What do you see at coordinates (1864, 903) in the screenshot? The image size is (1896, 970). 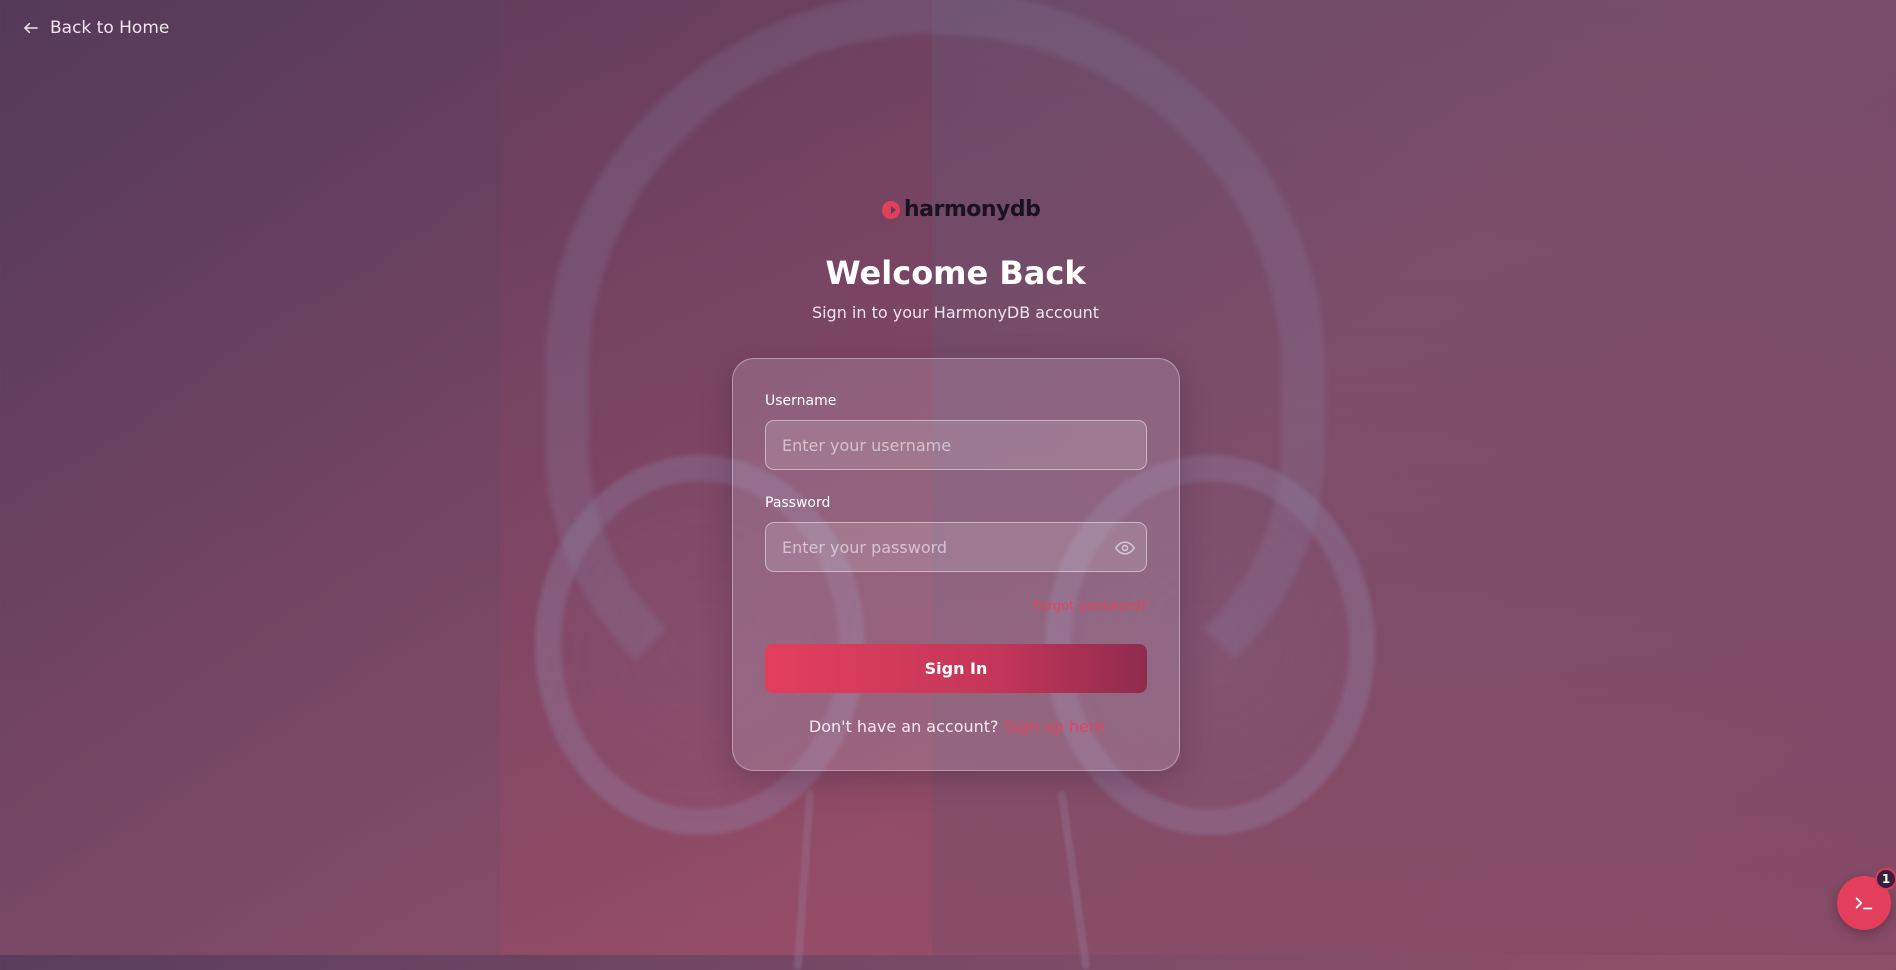 I see `terminal-icon` at bounding box center [1864, 903].